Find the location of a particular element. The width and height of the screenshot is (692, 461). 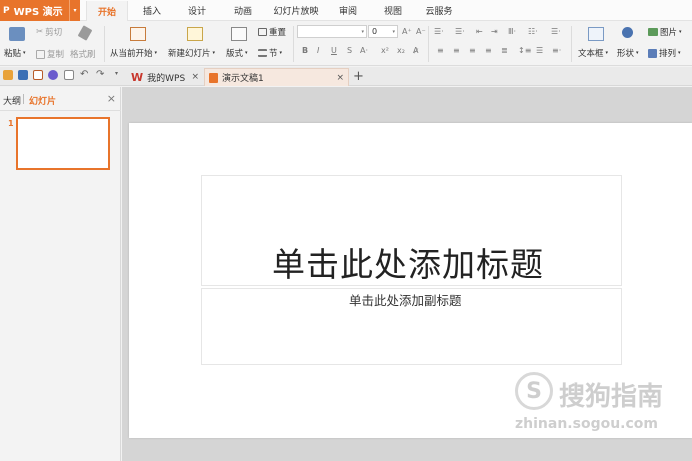

more-paragraph-icon: ☰· is located at coordinates (556, 31).